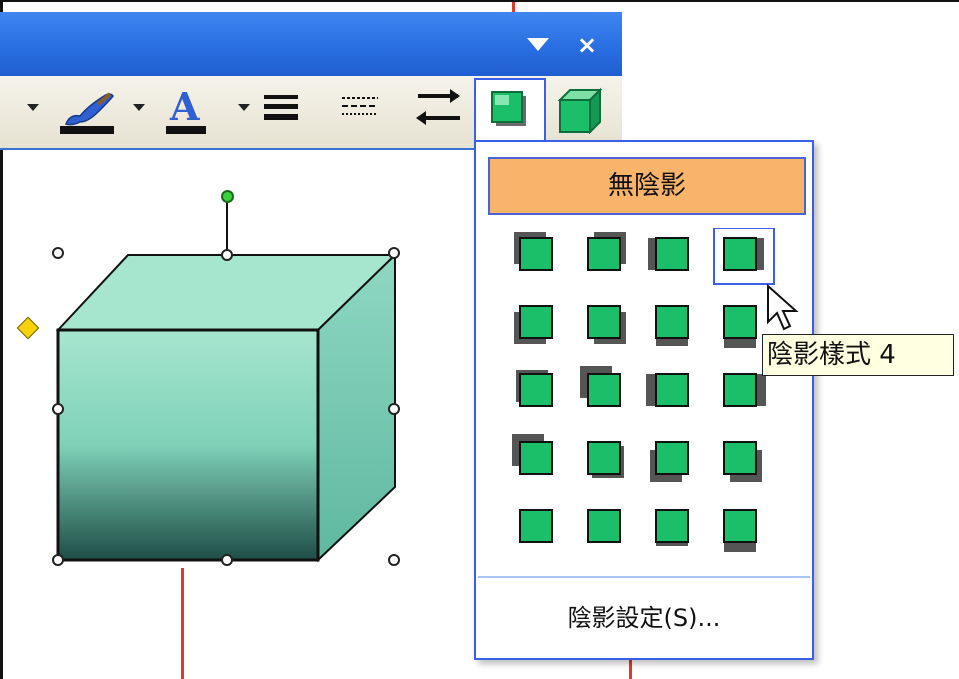 This screenshot has width=959, height=679. Describe the element at coordinates (858, 355) in the screenshot. I see `tooltip: 陰影樣式 4` at that location.